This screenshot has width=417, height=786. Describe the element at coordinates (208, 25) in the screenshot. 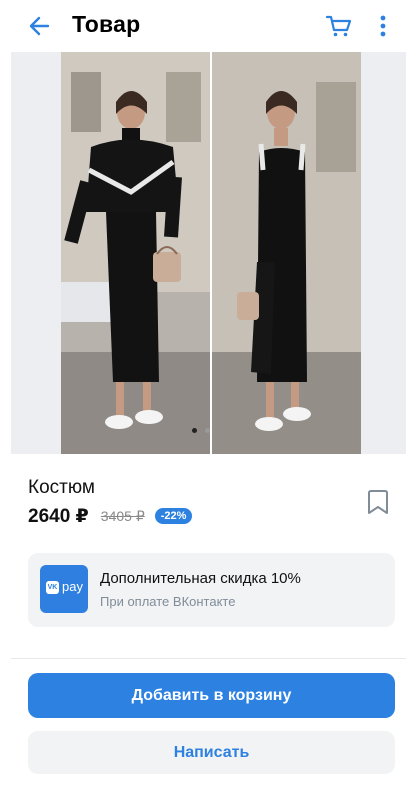

I see `top-bar: Товар` at that location.